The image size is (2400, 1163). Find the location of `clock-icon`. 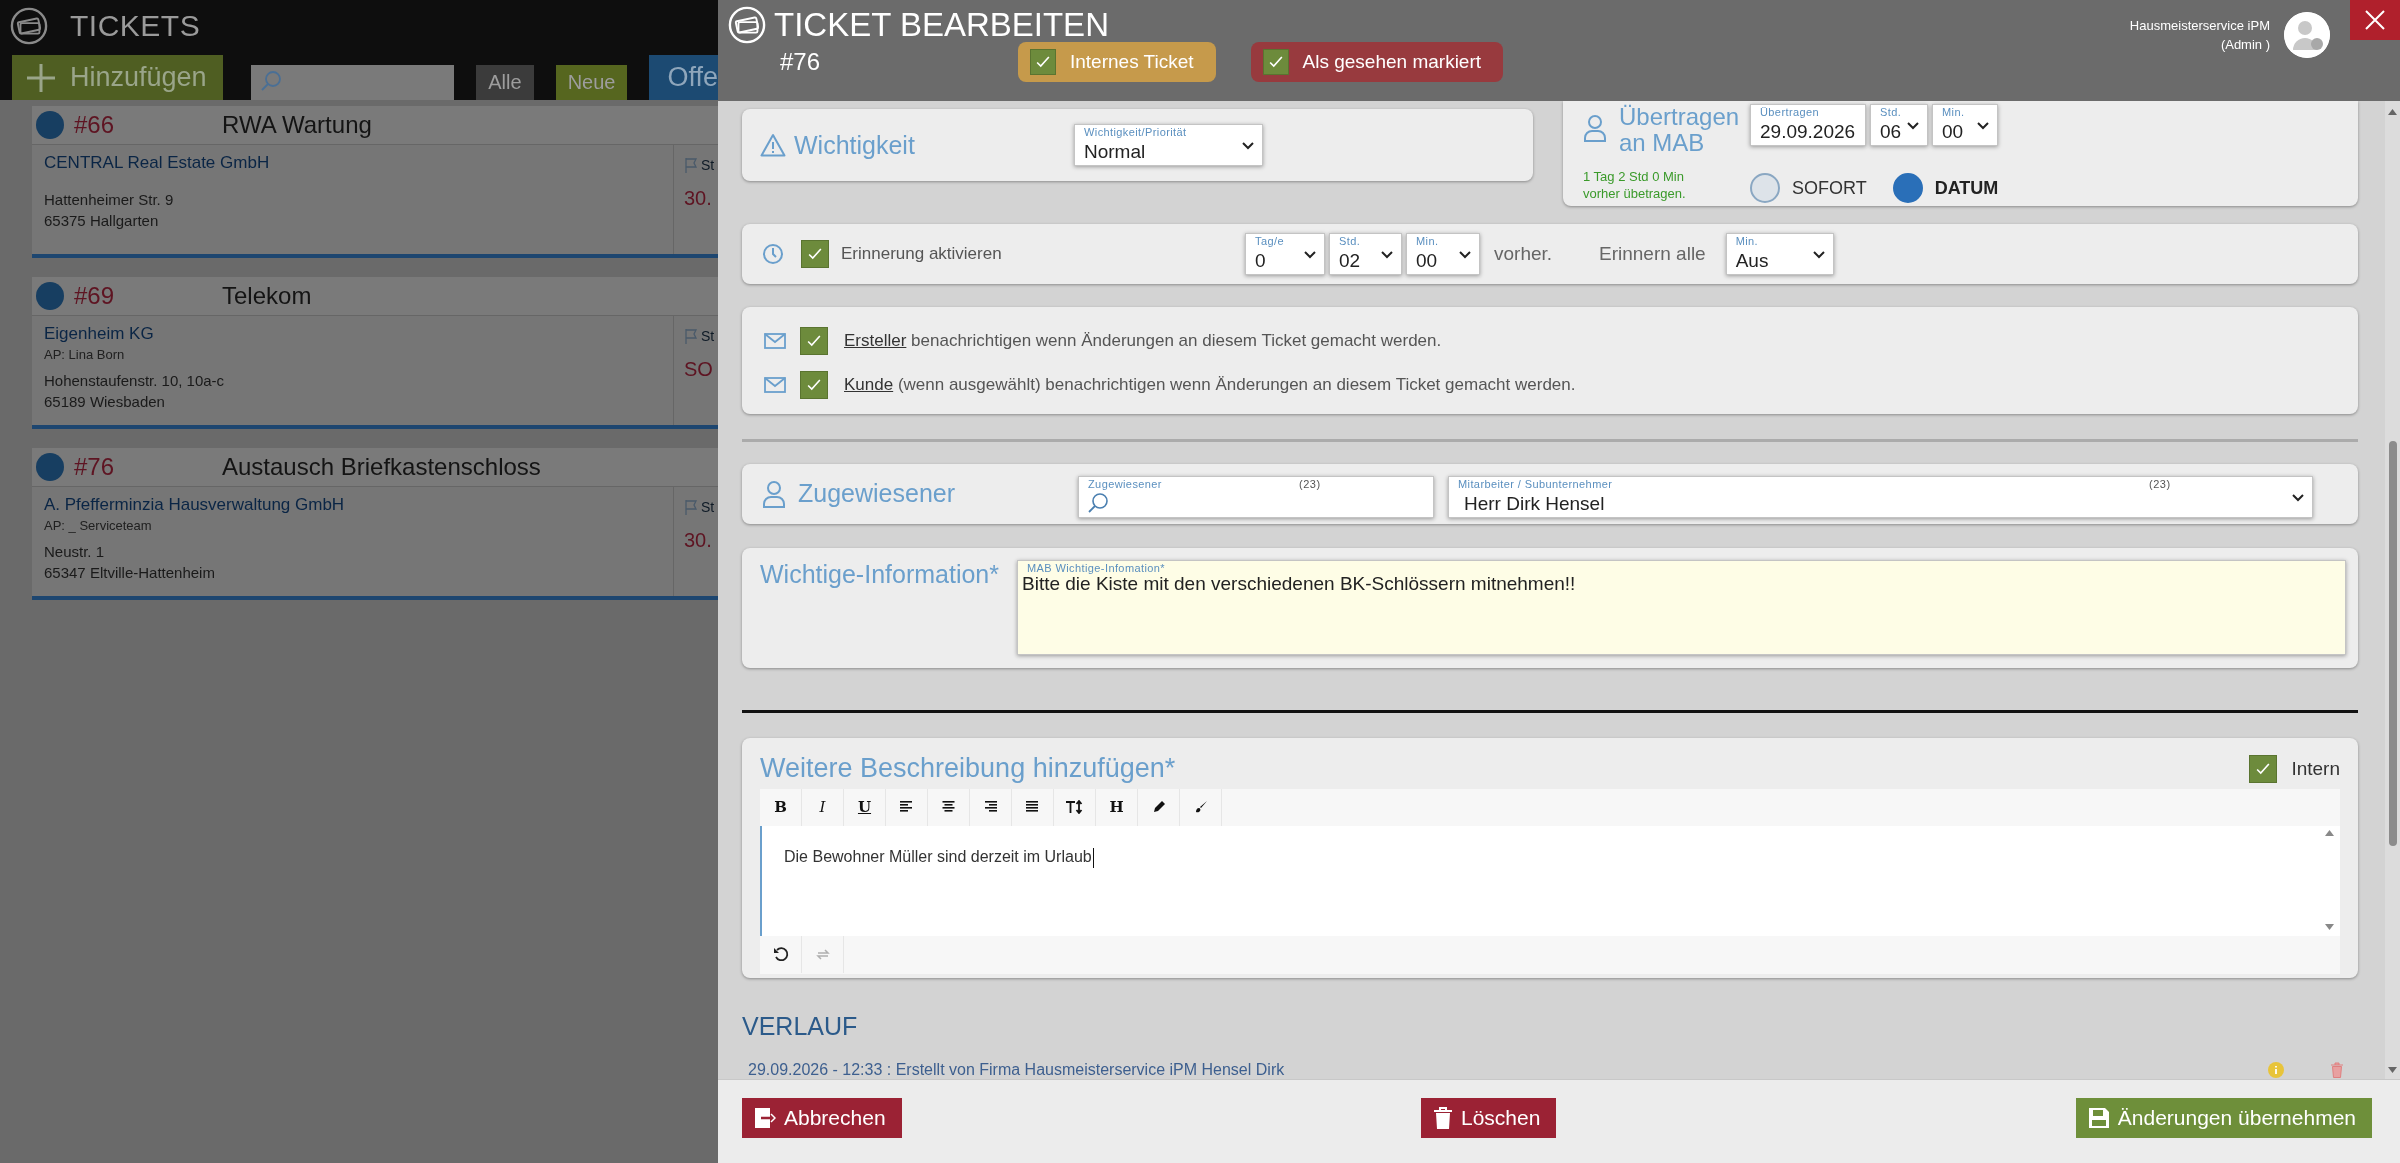

clock-icon is located at coordinates (773, 254).